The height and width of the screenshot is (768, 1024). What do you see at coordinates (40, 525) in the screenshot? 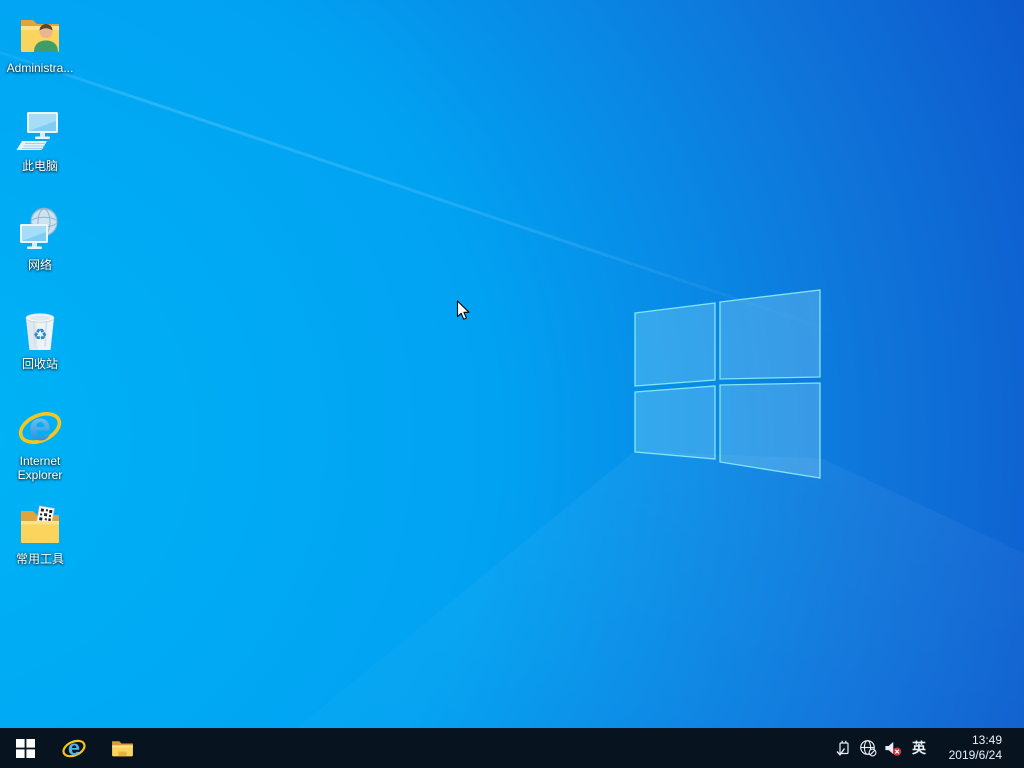
I see `tools-folder-icon` at bounding box center [40, 525].